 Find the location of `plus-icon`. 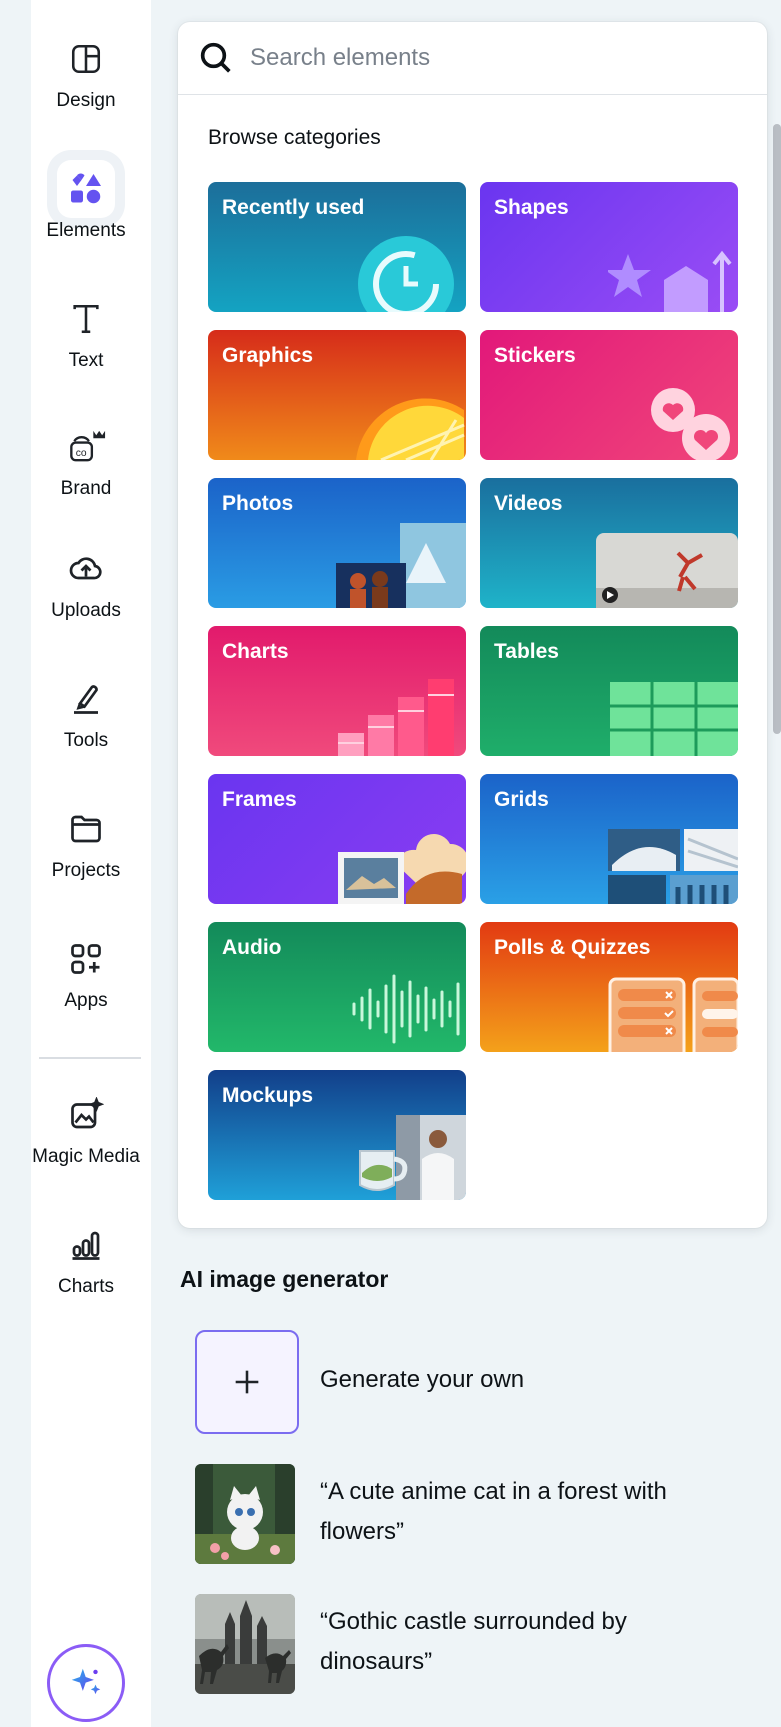

plus-icon is located at coordinates (247, 1382).